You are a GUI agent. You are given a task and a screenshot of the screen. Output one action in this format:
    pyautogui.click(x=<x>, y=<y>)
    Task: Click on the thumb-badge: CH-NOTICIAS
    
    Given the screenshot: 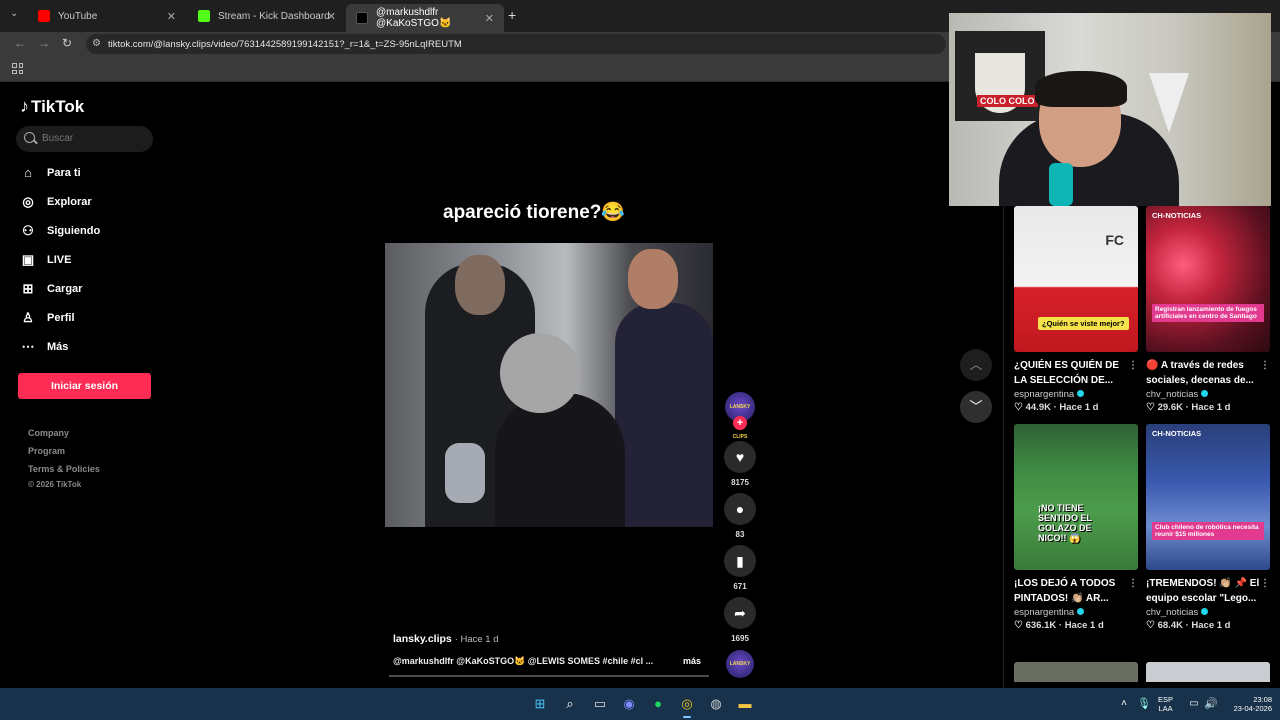 What is the action you would take?
    pyautogui.click(x=1177, y=215)
    